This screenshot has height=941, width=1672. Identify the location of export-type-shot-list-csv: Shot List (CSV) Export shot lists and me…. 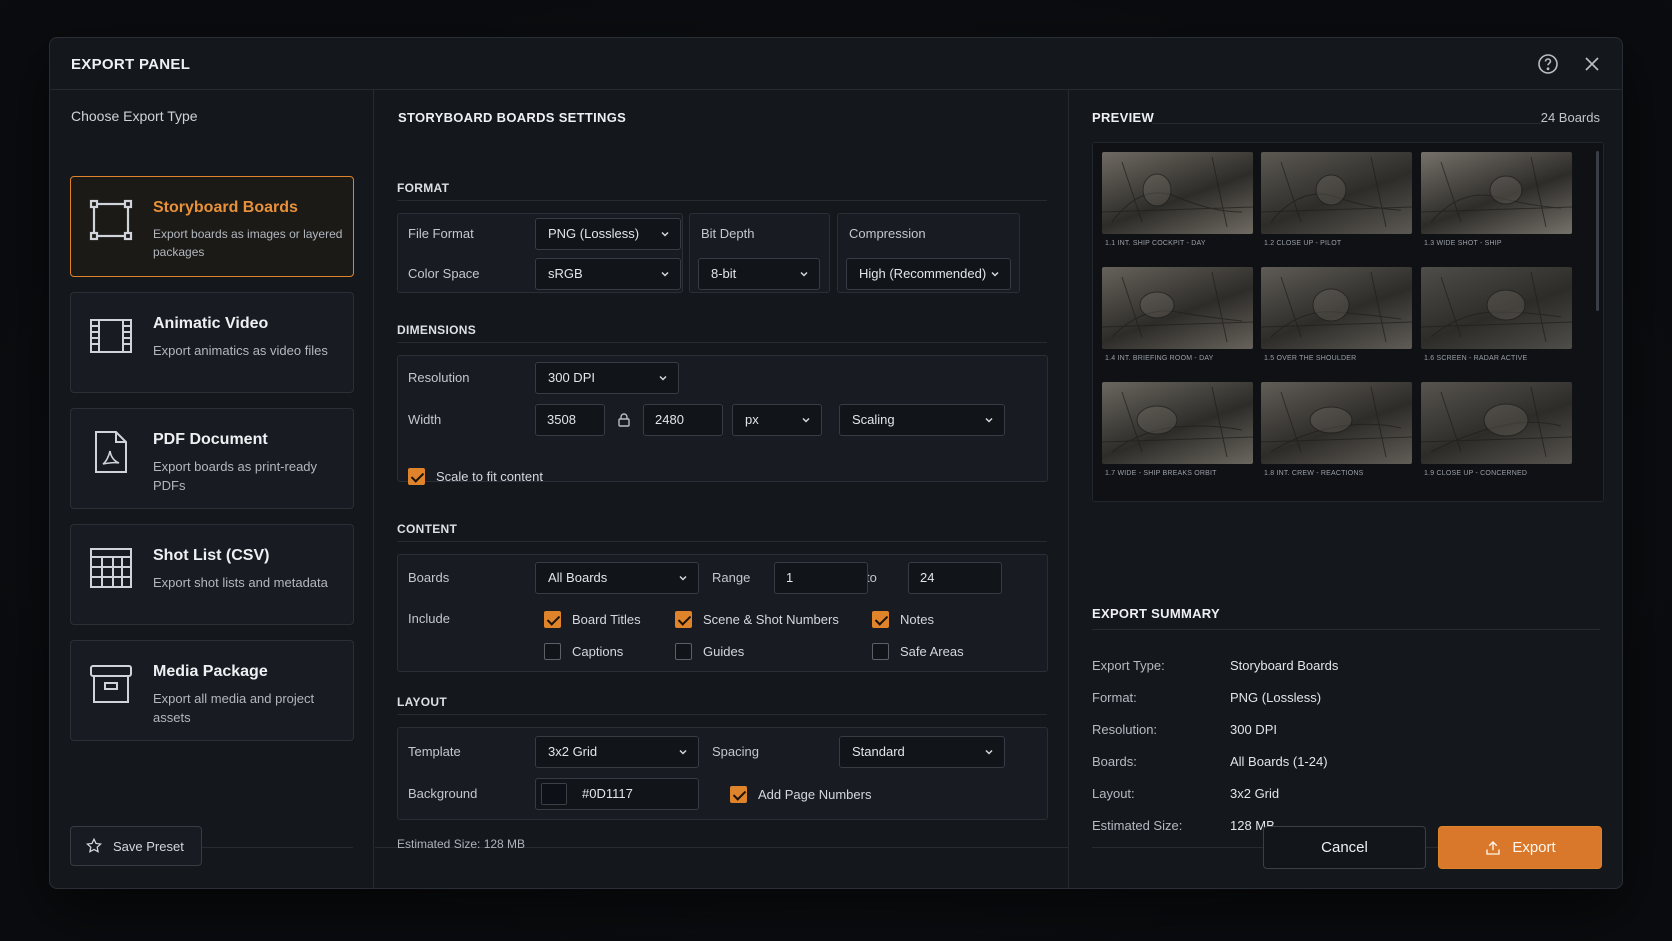
(212, 574).